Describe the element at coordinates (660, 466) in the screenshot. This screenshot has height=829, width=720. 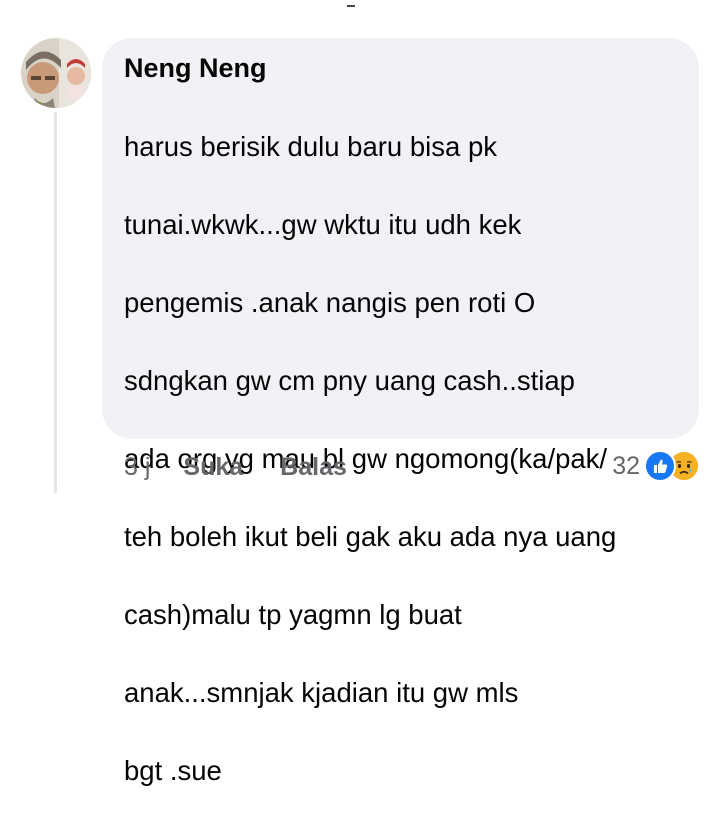
I see `like-icon` at that location.